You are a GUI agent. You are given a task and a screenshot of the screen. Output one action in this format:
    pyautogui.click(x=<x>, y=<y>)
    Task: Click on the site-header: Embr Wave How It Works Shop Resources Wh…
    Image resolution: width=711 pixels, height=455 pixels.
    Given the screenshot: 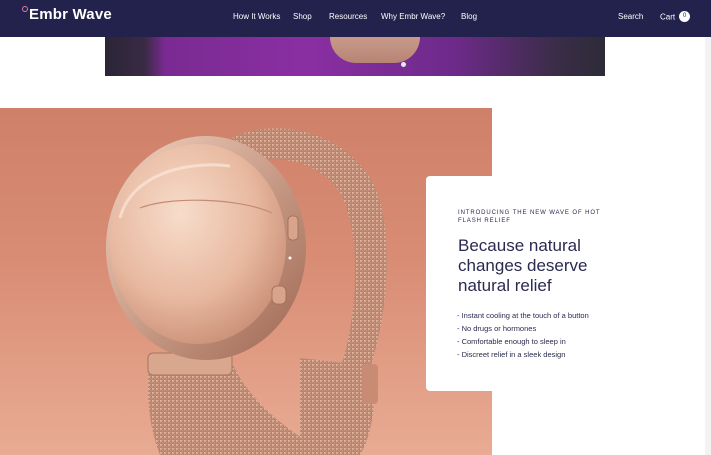 What is the action you would take?
    pyautogui.click(x=355, y=18)
    